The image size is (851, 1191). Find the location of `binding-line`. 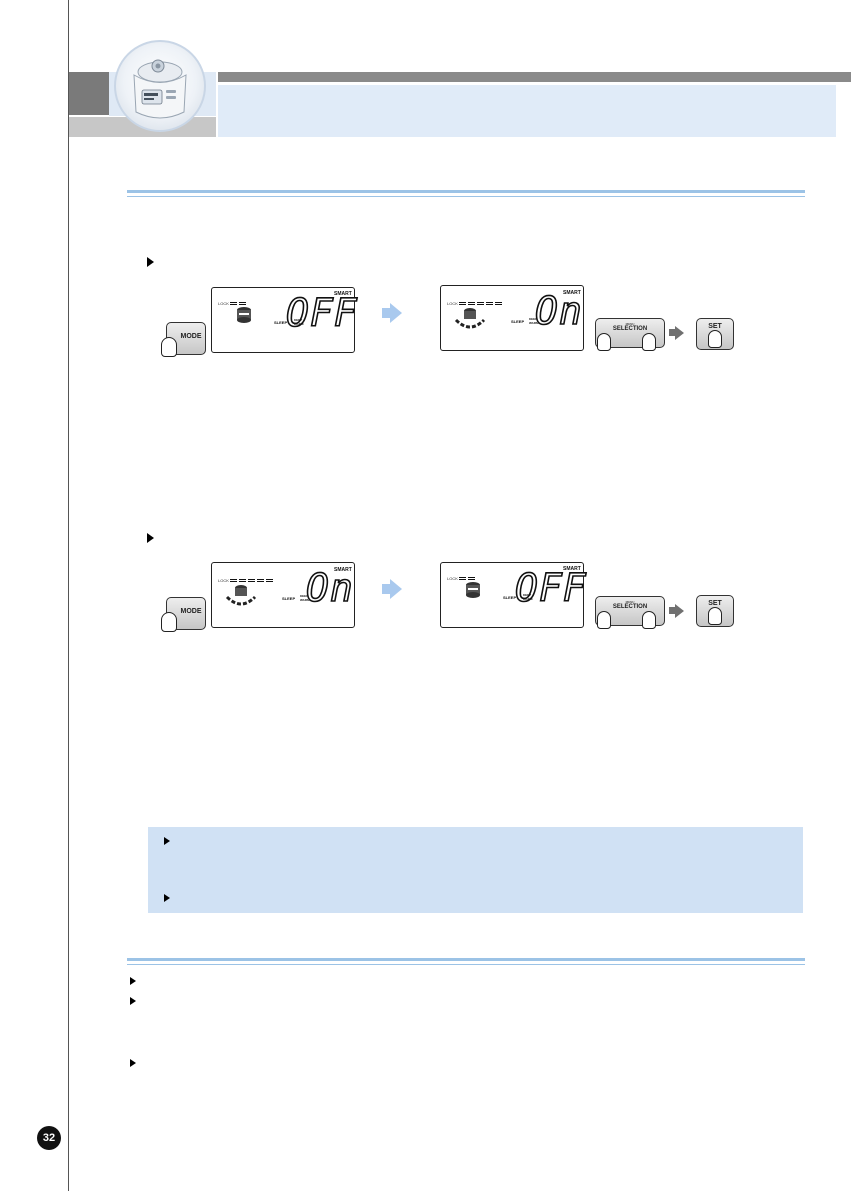

binding-line is located at coordinates (68, 595).